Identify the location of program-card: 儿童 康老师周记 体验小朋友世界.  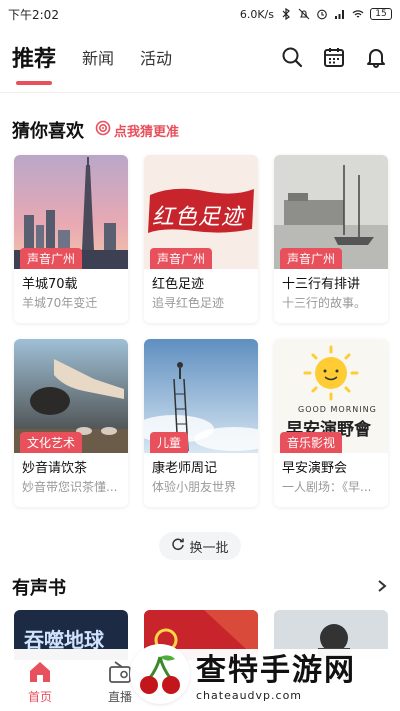
(201, 423).